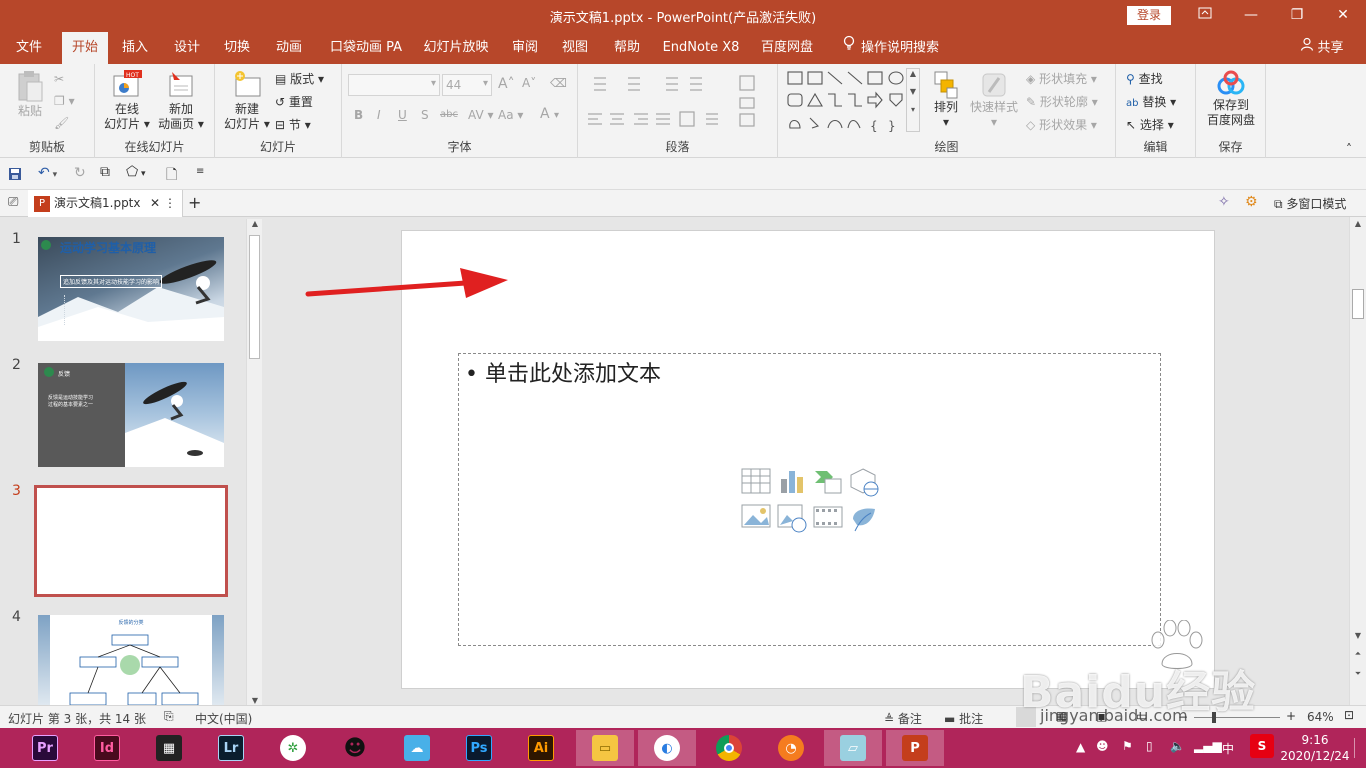 This screenshot has width=1366, height=768. What do you see at coordinates (915, 748) in the screenshot?
I see `powerpoint-taskbar-button: P` at bounding box center [915, 748].